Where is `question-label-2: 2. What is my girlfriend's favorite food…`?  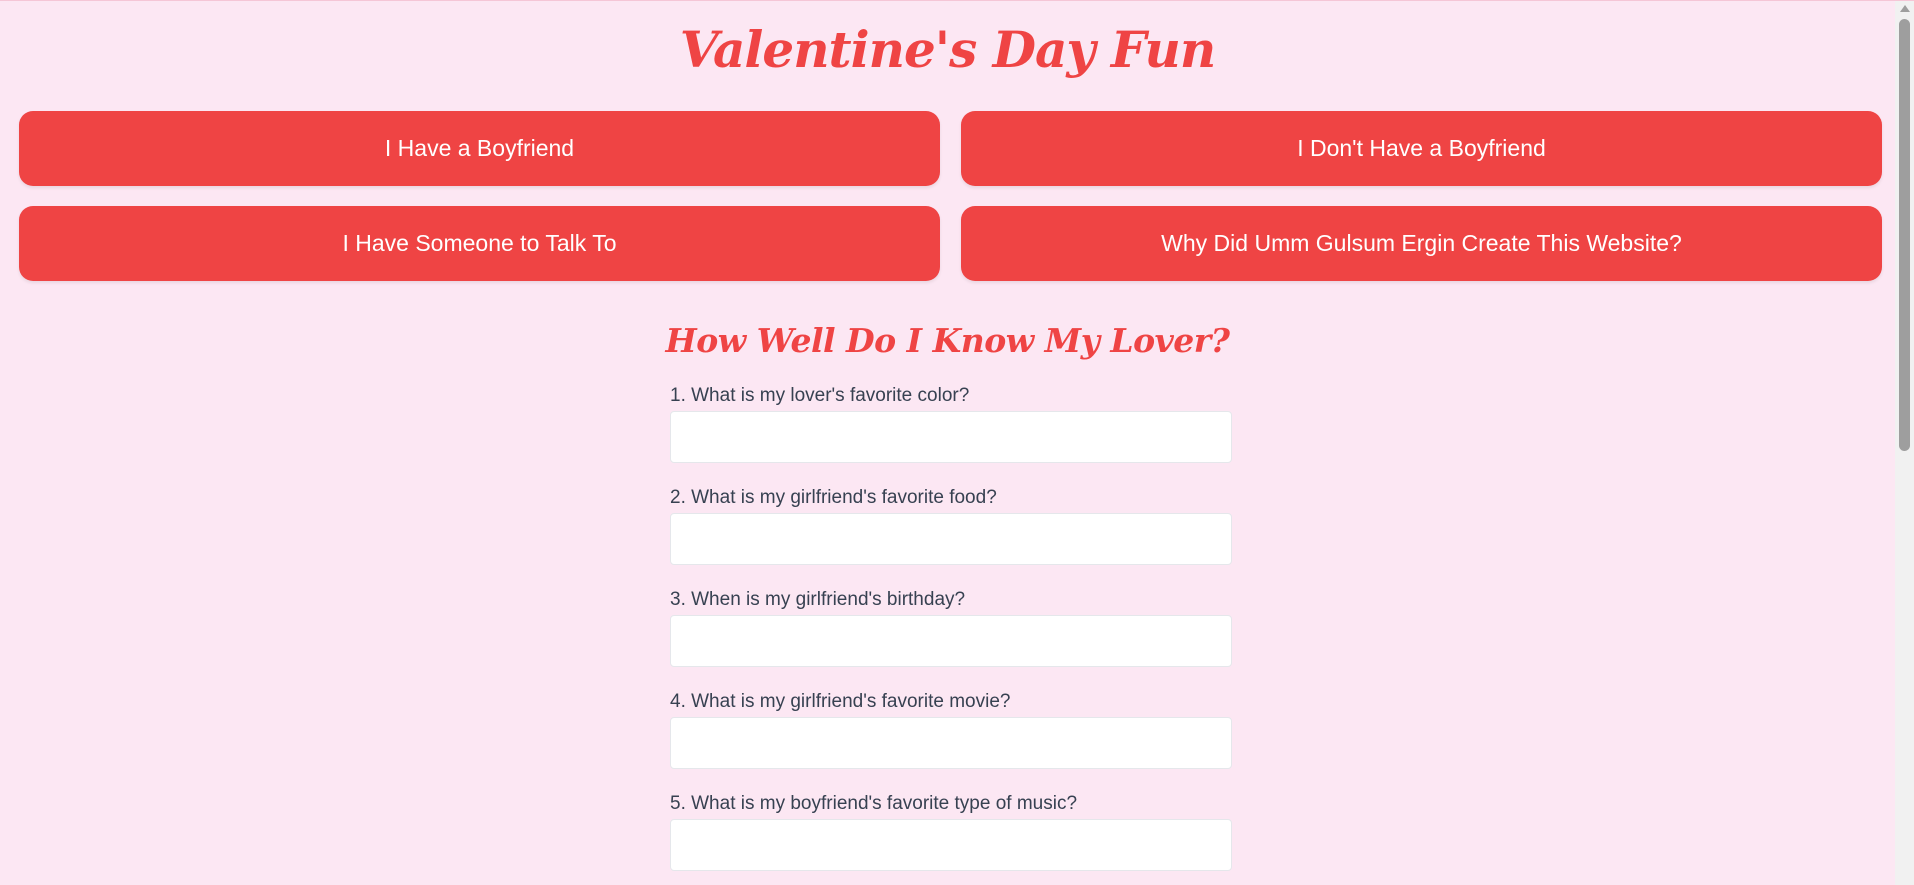 question-label-2: 2. What is my girlfriend's favorite food… is located at coordinates (833, 497).